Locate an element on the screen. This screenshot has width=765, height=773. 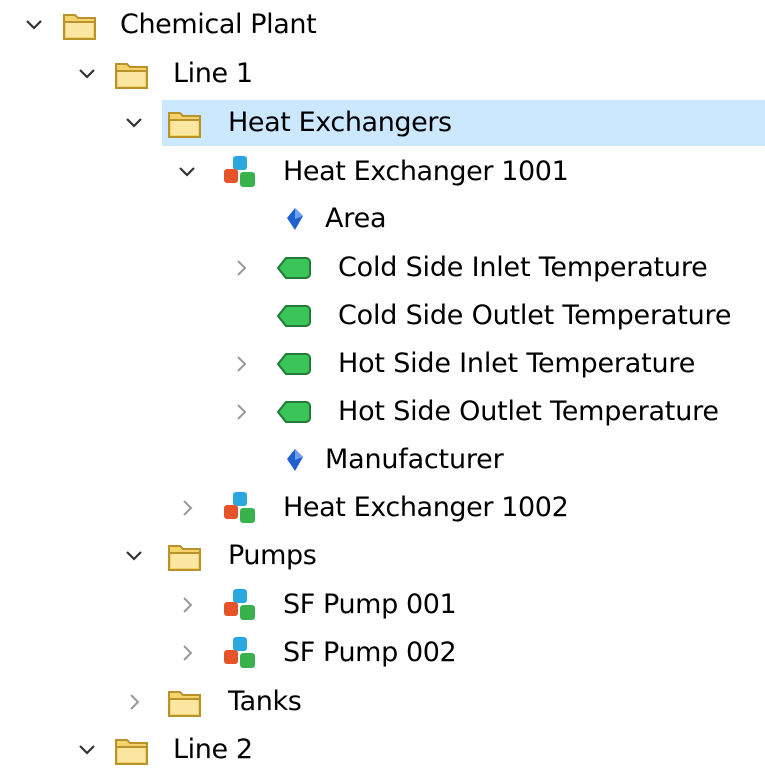
tree-node-label: Pumps is located at coordinates (272, 555).